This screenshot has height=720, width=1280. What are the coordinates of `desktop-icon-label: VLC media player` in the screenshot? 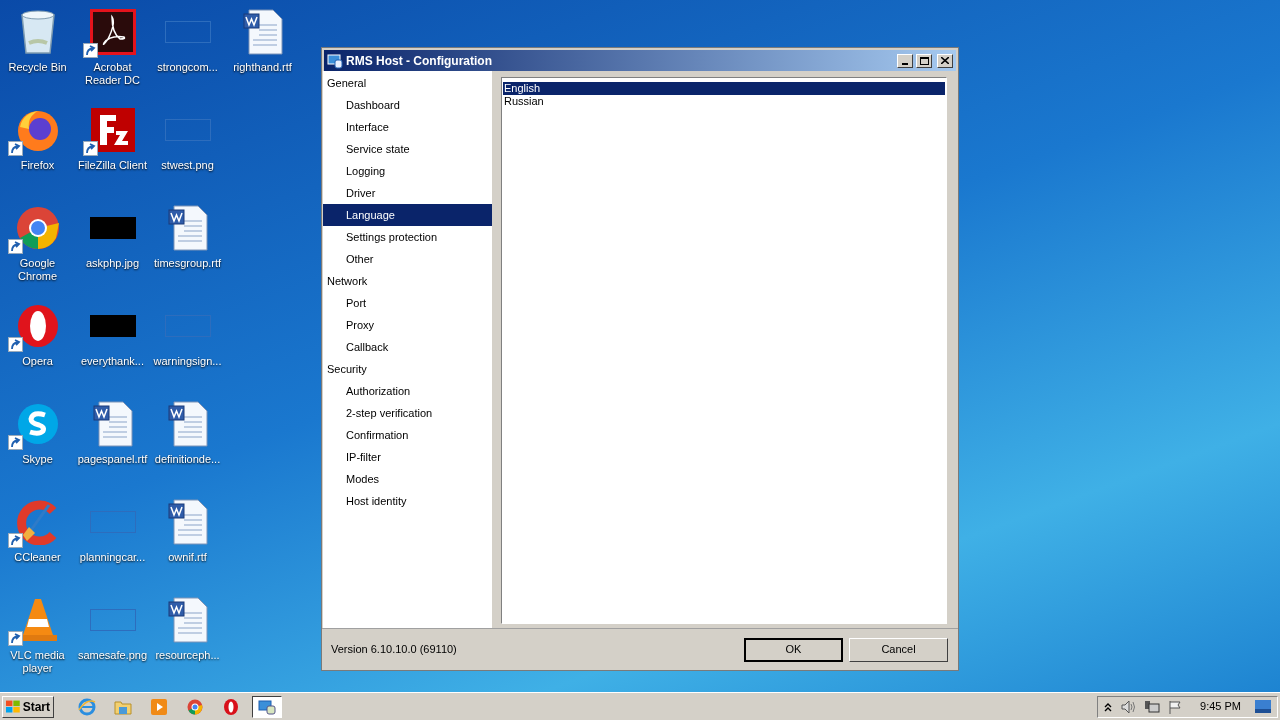 It's located at (37, 662).